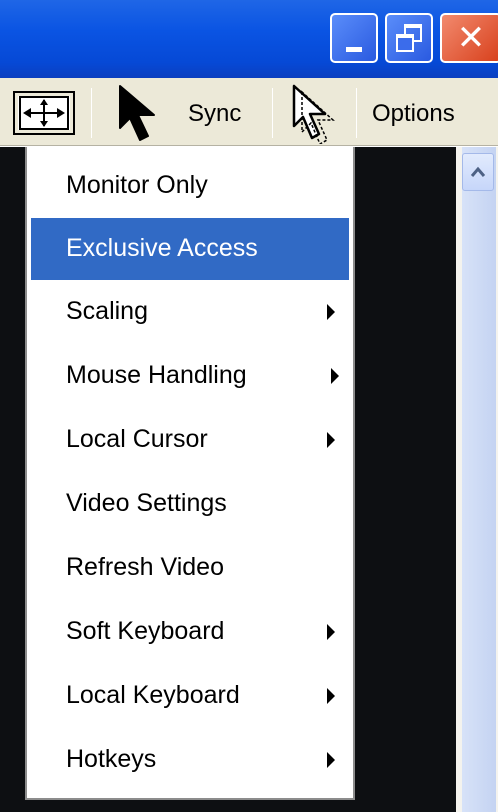 The width and height of the screenshot is (498, 812). I want to click on menu-item-soft-keyboard: Soft Keyboard, so click(190, 632).